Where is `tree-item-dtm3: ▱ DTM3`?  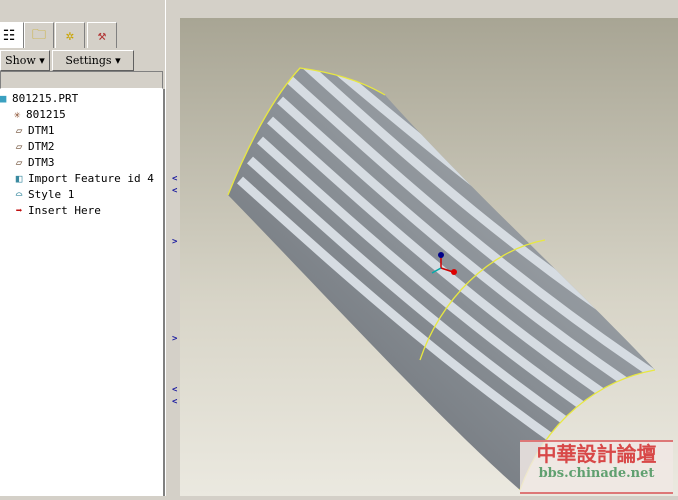
tree-item-dtm3: ▱ DTM3 is located at coordinates (33, 162).